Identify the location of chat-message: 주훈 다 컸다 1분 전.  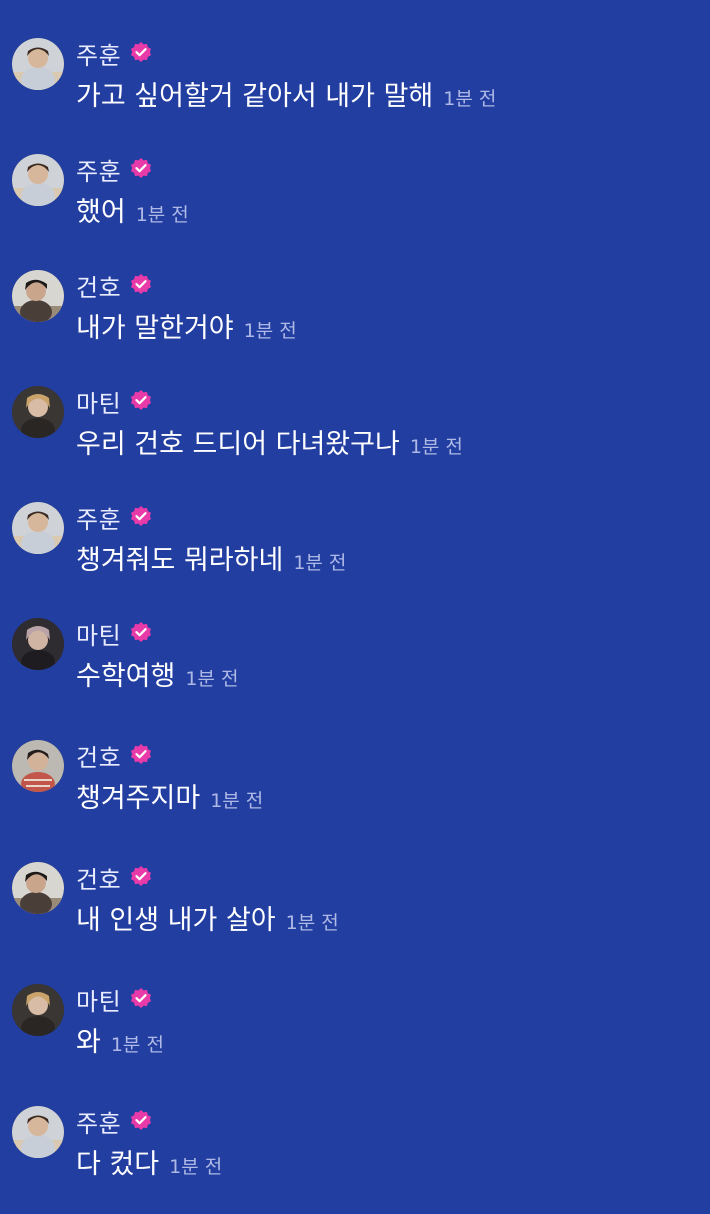
(355, 1159).